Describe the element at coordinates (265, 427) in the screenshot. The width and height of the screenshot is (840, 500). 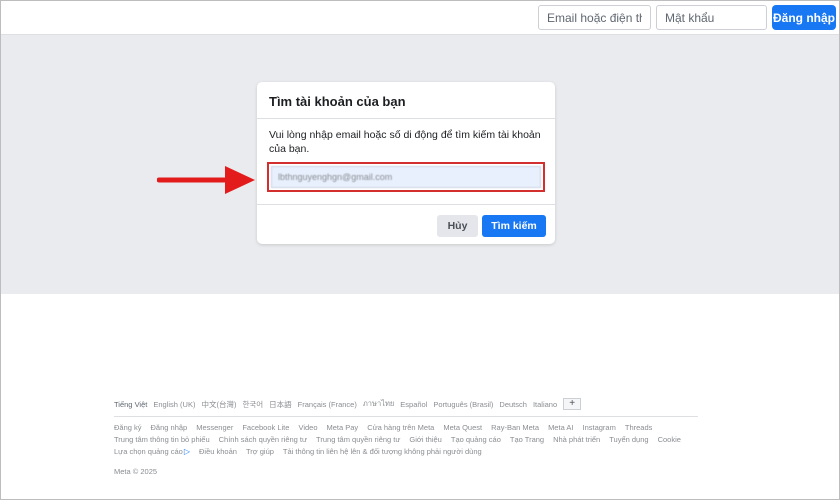
I see `footer-link: Facebook Lite` at that location.